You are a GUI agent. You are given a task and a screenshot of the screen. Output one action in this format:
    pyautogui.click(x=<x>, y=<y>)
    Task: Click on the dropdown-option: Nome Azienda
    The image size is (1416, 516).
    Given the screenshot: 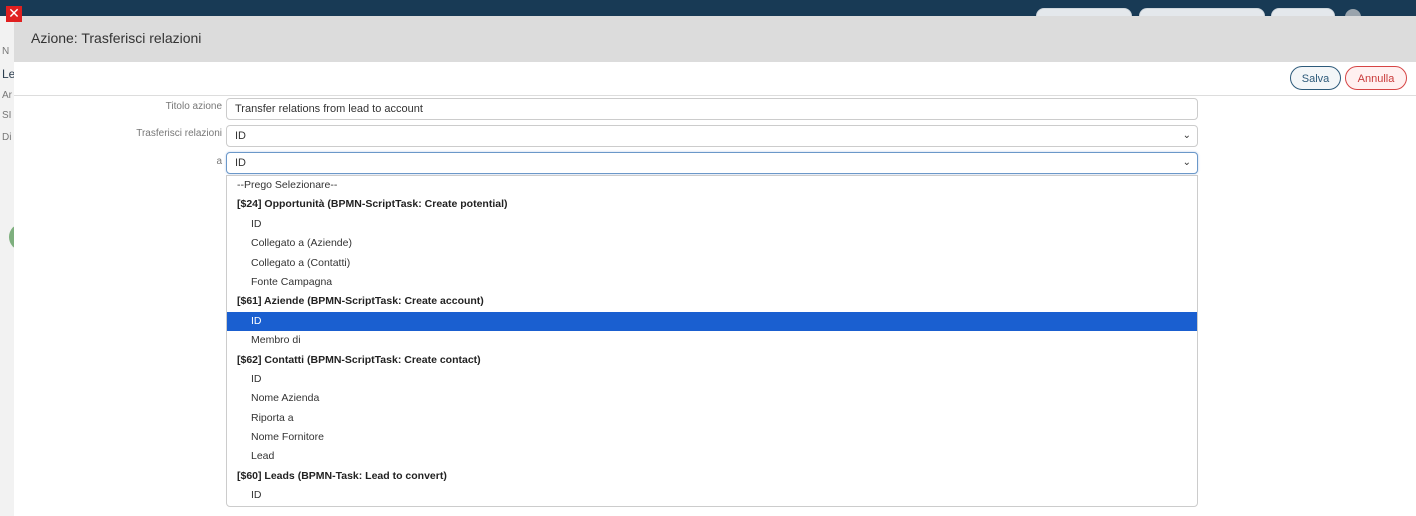 What is the action you would take?
    pyautogui.click(x=712, y=398)
    